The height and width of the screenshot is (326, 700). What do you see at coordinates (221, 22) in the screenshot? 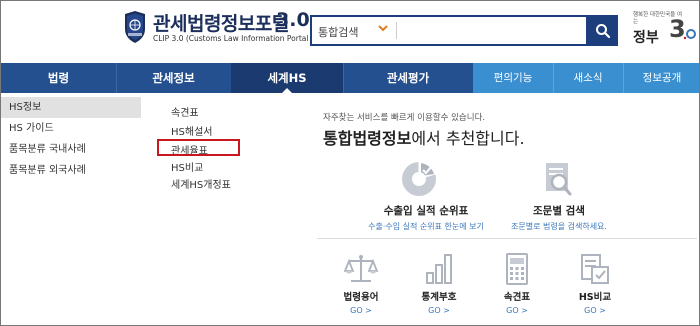
I see `site-title: 관세법령정보포털` at bounding box center [221, 22].